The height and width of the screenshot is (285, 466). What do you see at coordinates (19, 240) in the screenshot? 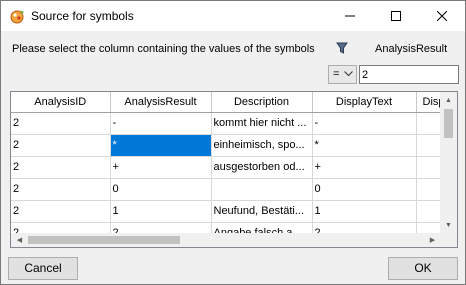
I see `scroll-left-icon: ◀` at bounding box center [19, 240].